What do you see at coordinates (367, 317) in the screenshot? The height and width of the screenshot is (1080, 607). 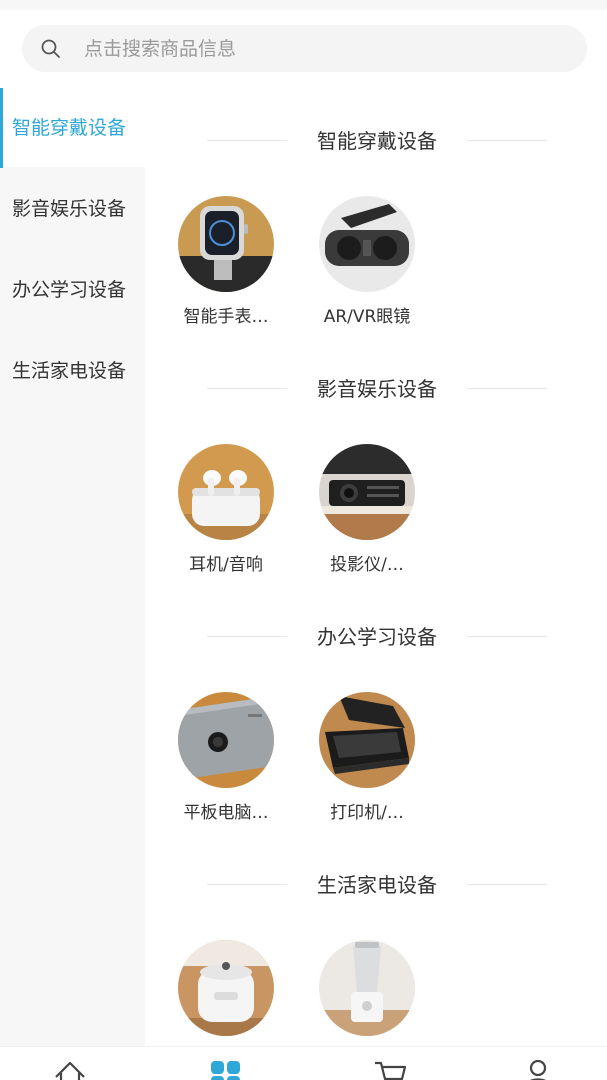 I see `product-label: AR/VR眼镜` at bounding box center [367, 317].